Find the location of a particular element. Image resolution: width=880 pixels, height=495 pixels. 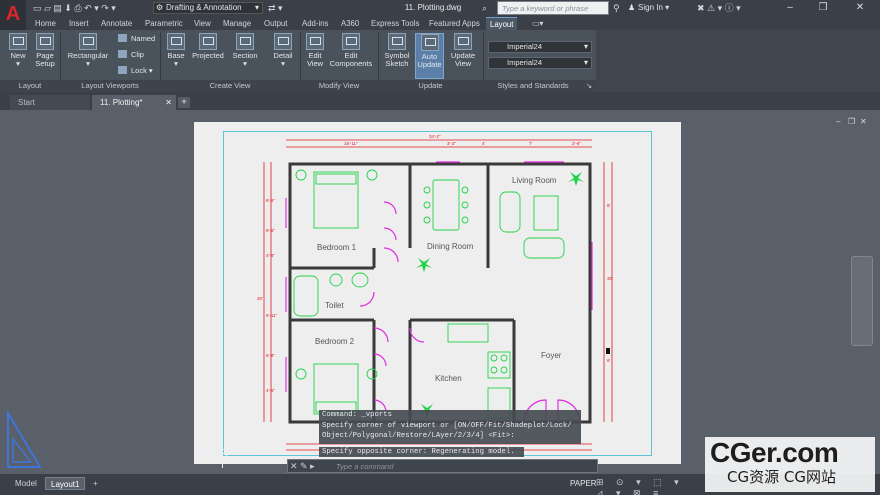

rectangular-viewport-icon is located at coordinates (88, 41).